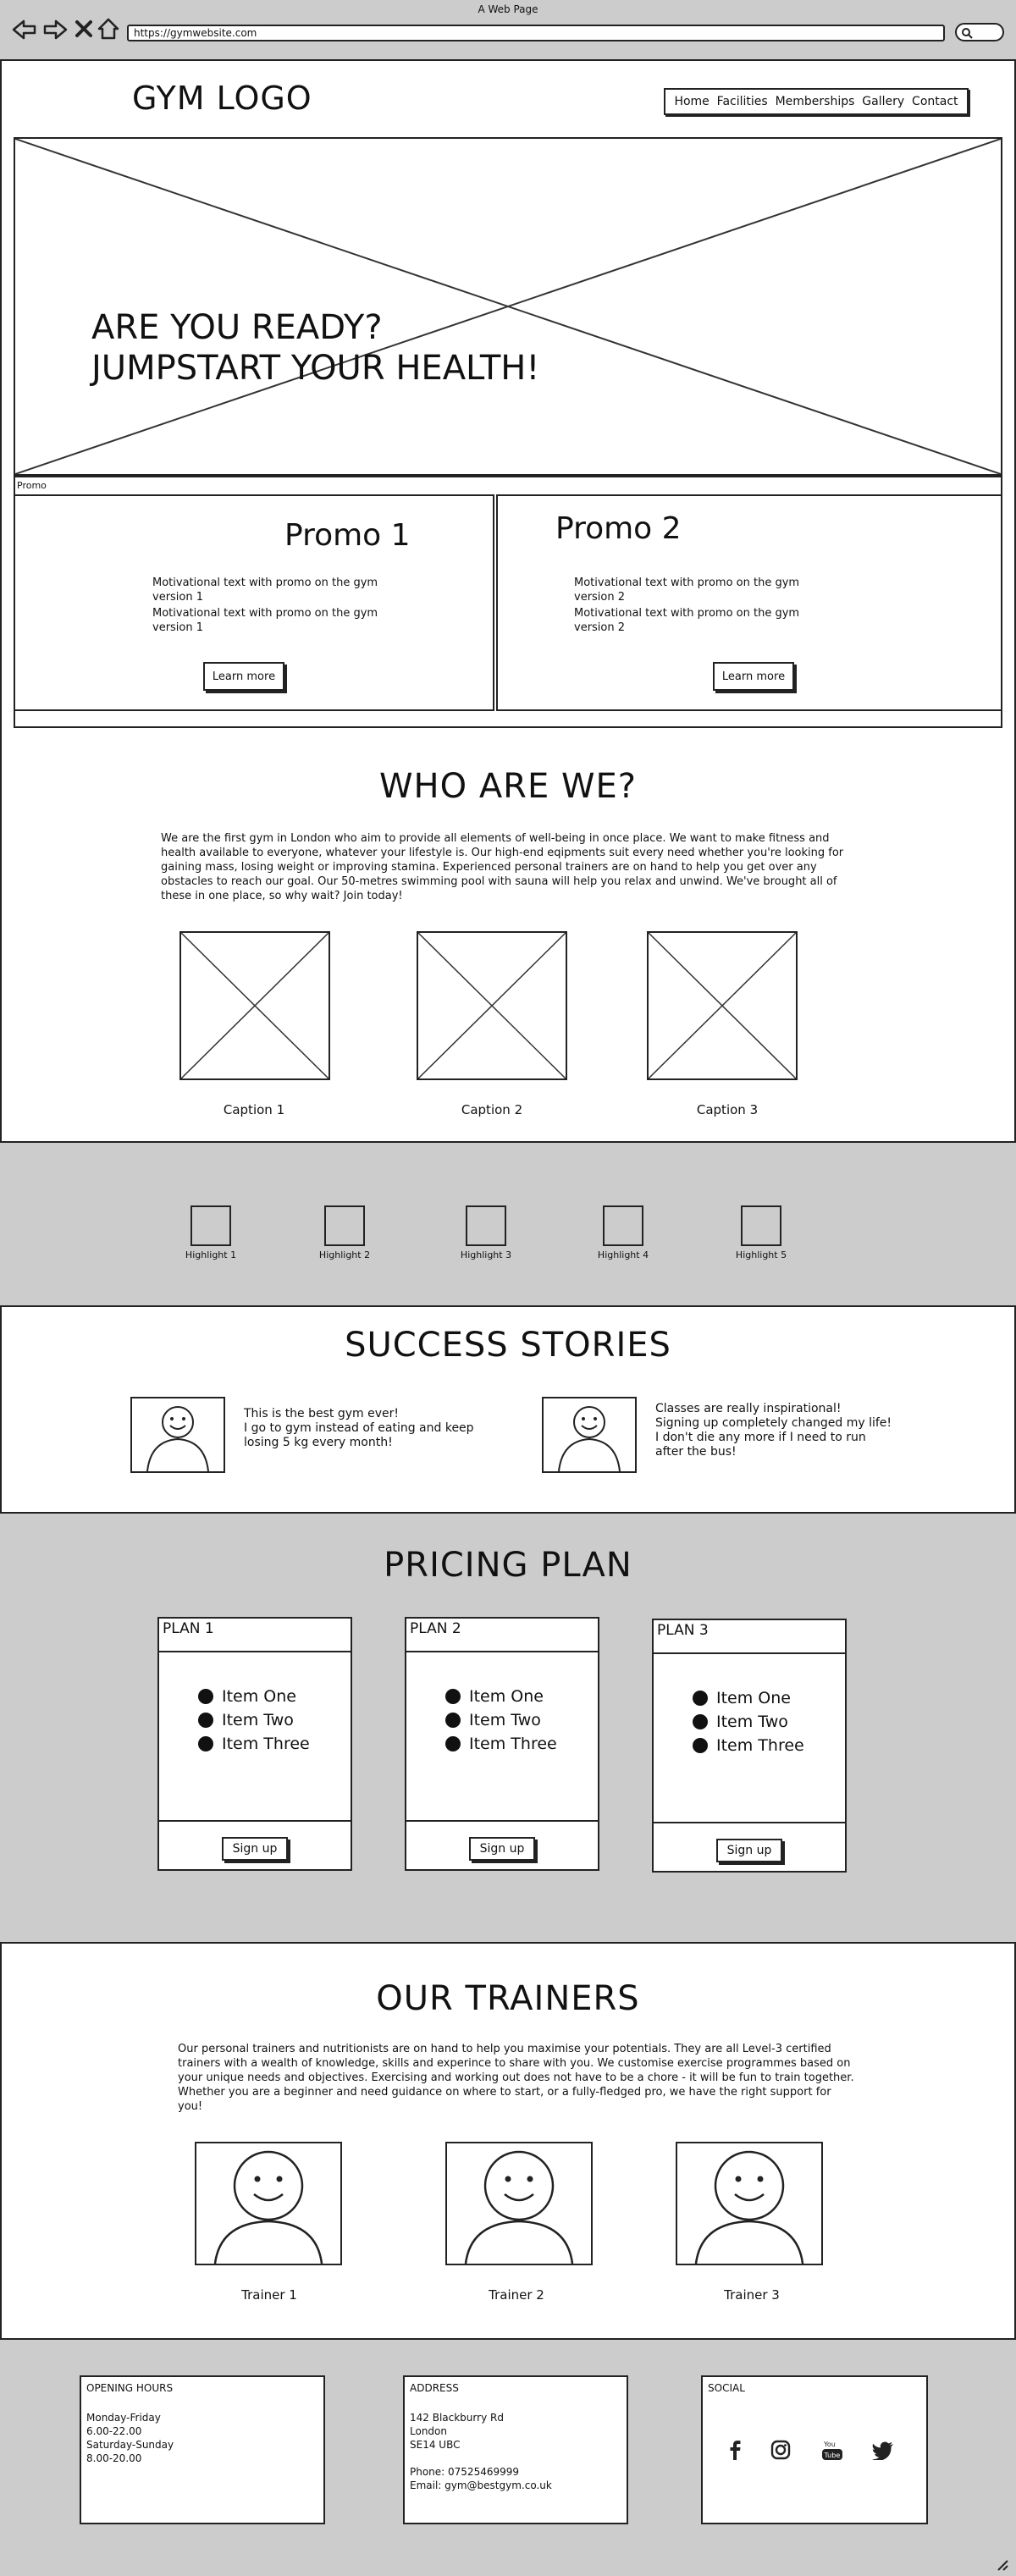 This screenshot has width=1016, height=2576. I want to click on nav-gallery: Gallery, so click(883, 102).